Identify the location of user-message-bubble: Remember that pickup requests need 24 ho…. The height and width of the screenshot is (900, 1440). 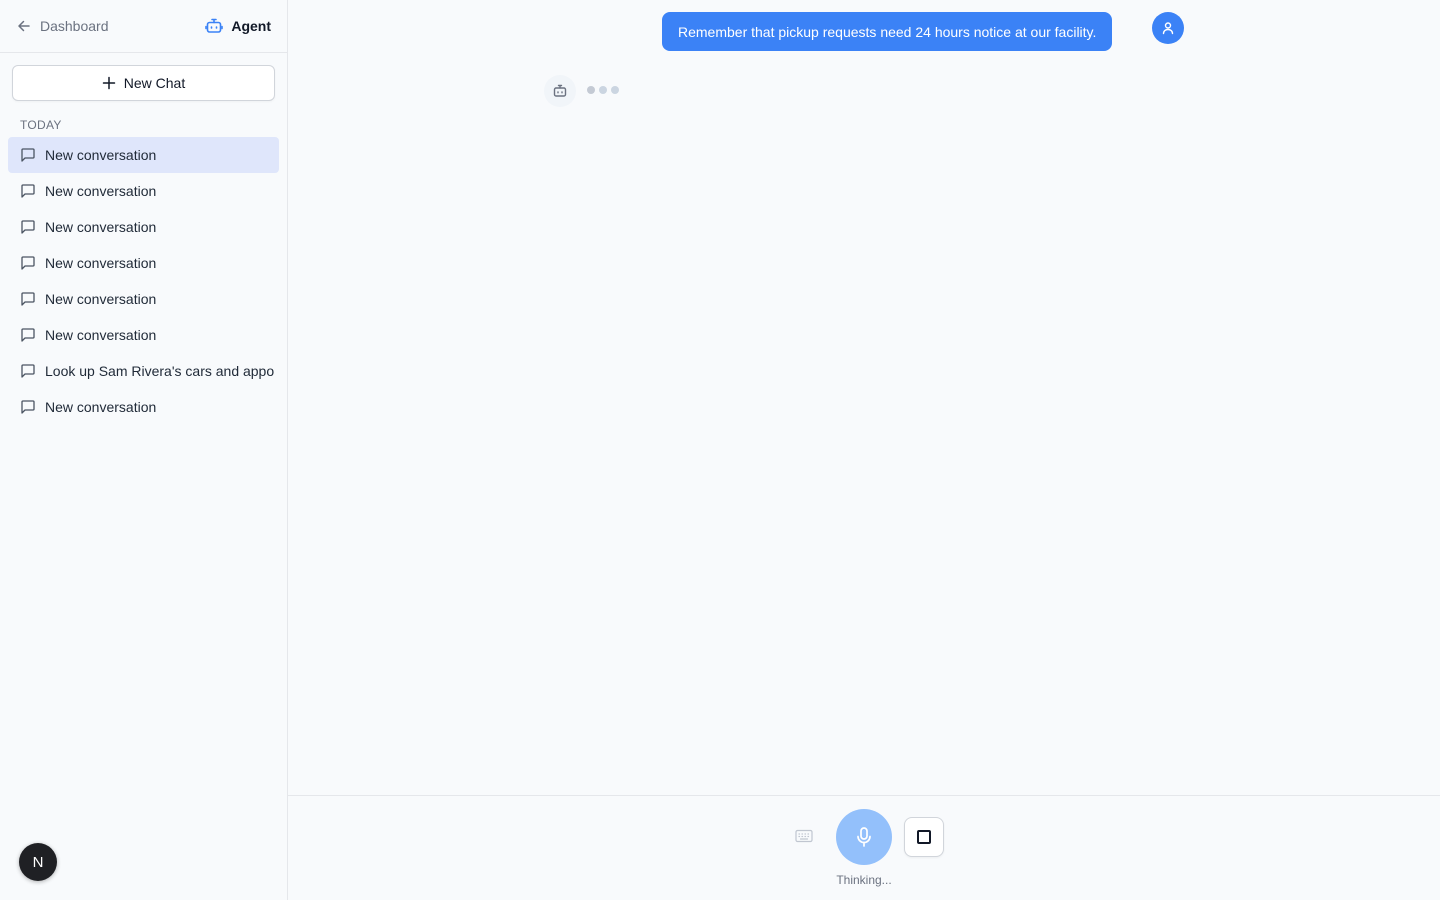
(887, 31).